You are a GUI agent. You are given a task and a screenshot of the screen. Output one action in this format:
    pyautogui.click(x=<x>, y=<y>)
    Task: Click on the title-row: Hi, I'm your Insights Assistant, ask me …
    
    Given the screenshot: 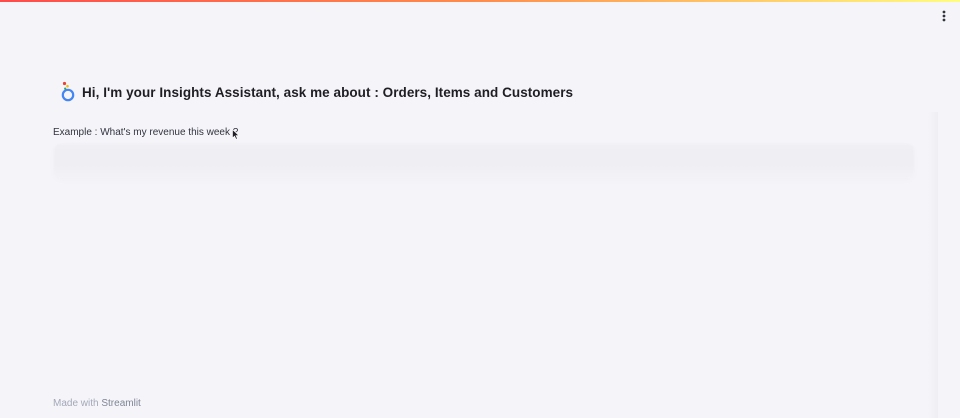 What is the action you would take?
    pyautogui.click(x=316, y=92)
    